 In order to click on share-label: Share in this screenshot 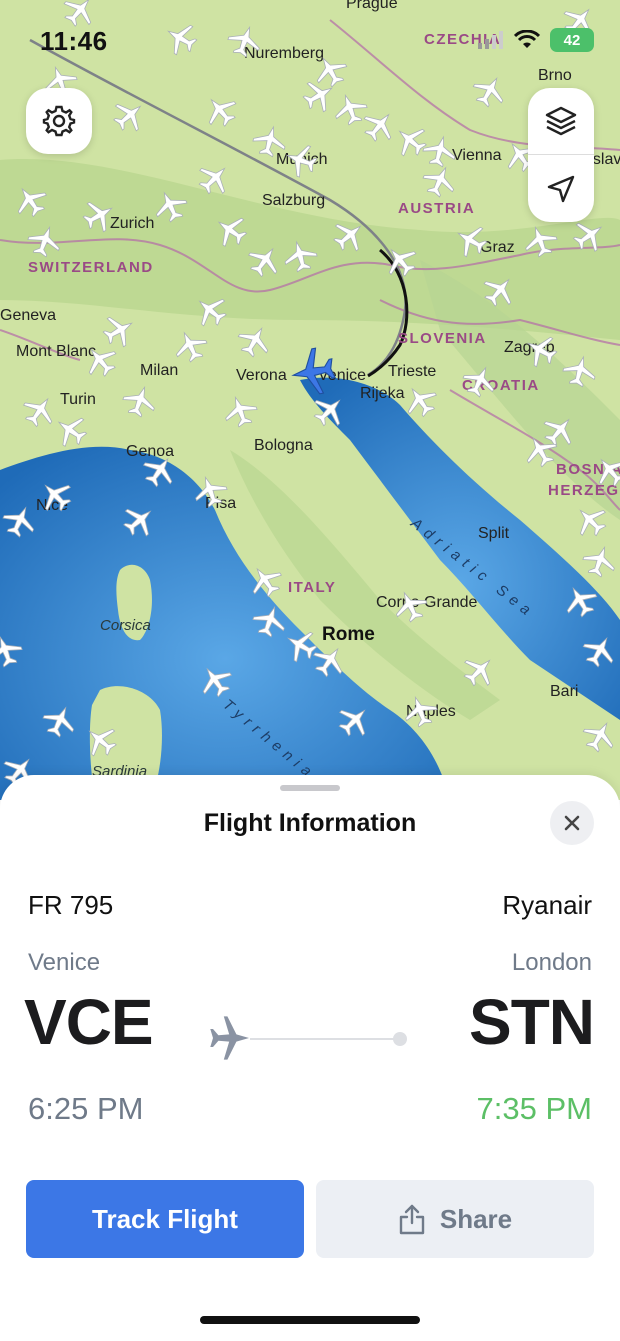, I will do `click(476, 1218)`.